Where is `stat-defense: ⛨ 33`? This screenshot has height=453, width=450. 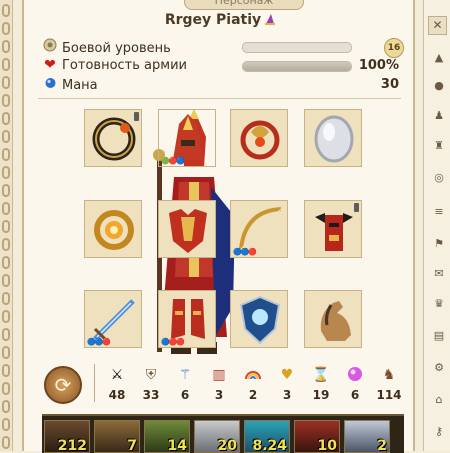
stat-defense: ⛨ 33 is located at coordinates (151, 384).